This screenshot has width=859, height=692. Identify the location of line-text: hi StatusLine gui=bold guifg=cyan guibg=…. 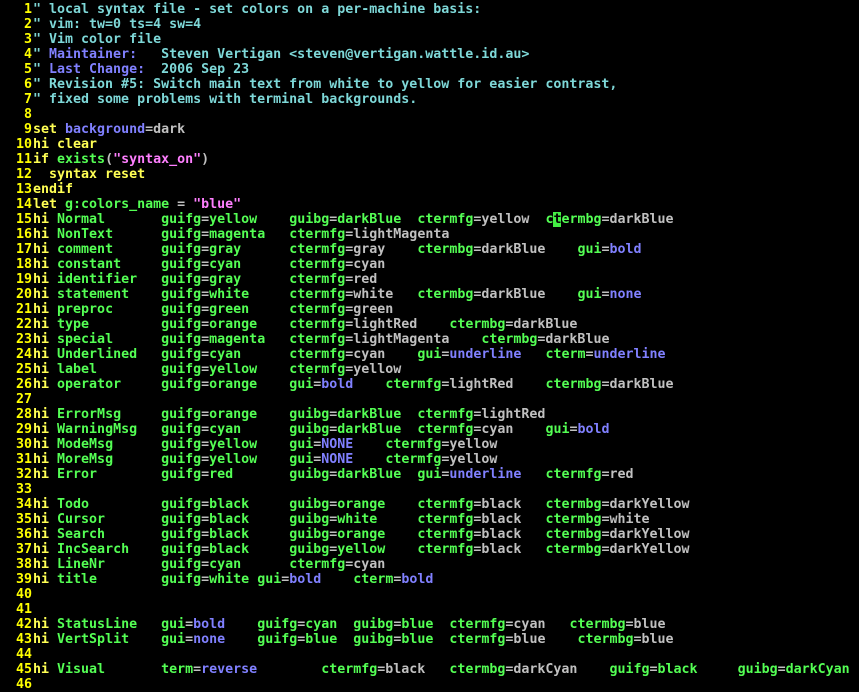
(349, 624).